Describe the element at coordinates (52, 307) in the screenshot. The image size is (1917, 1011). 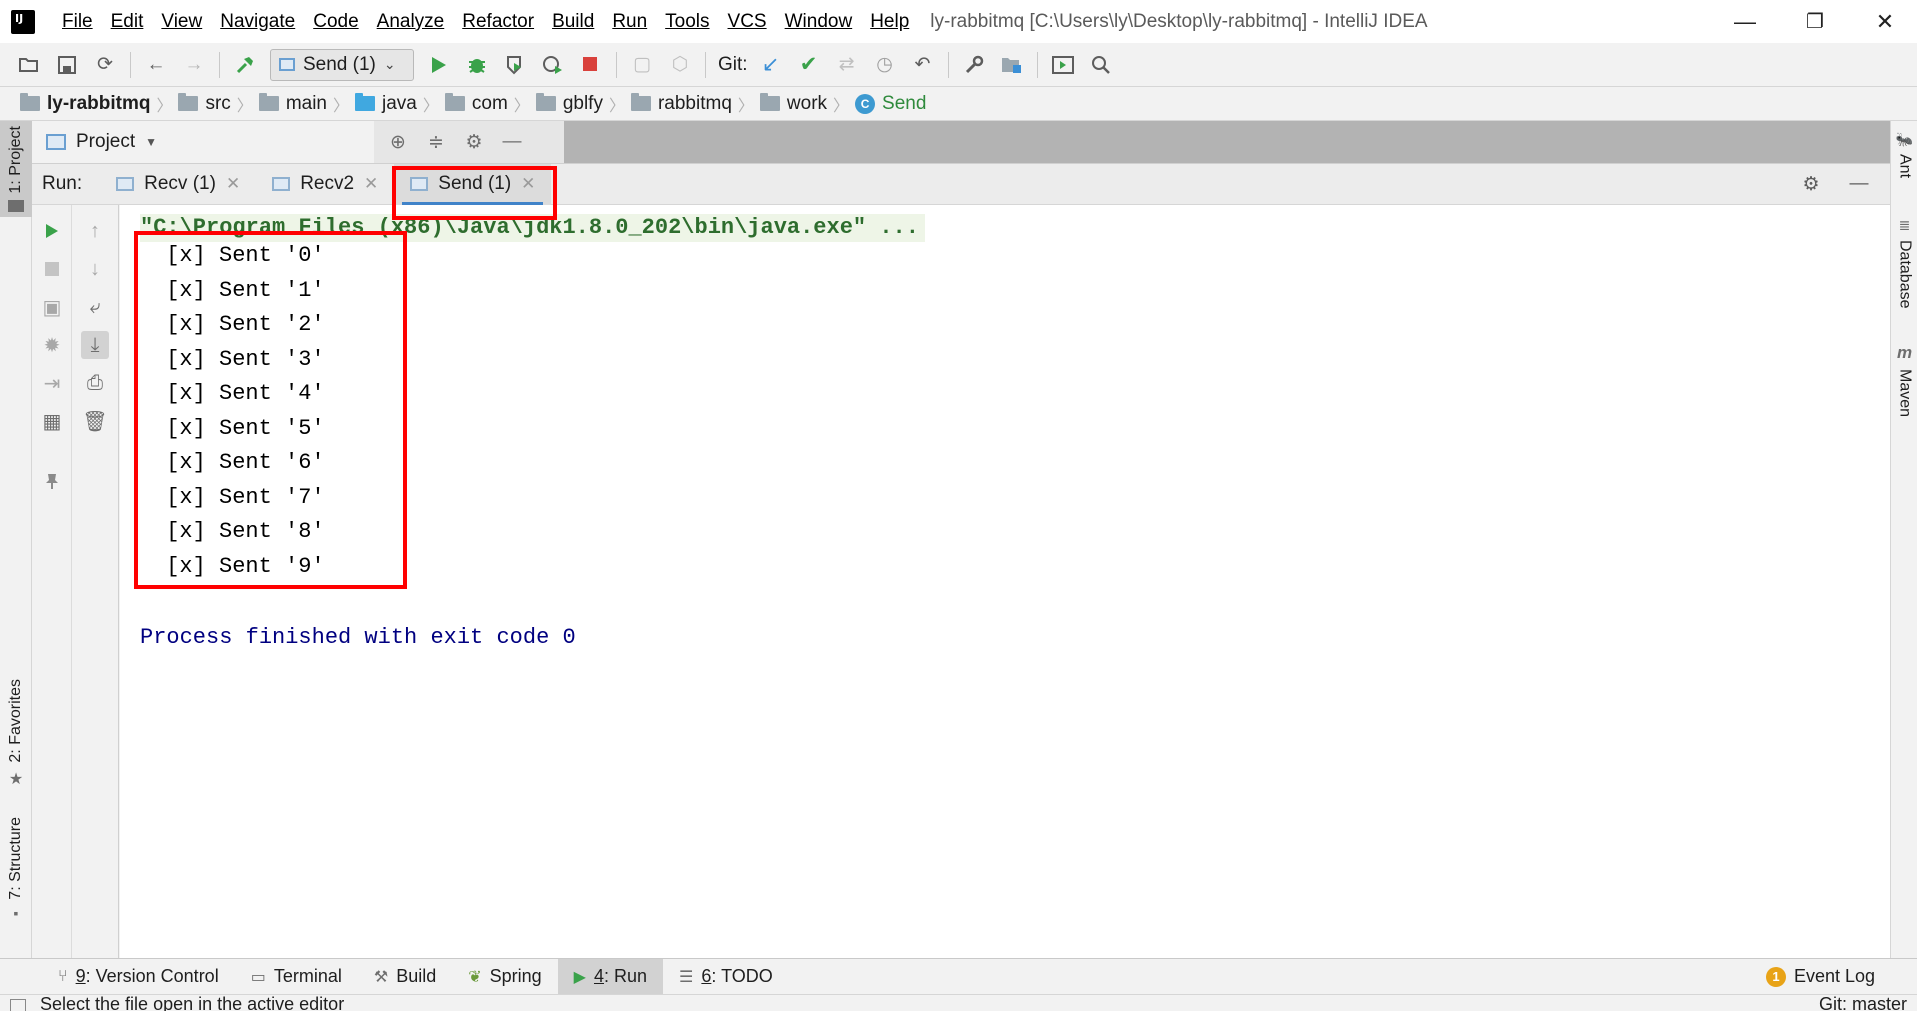
I see `camera-icon: ▣` at that location.